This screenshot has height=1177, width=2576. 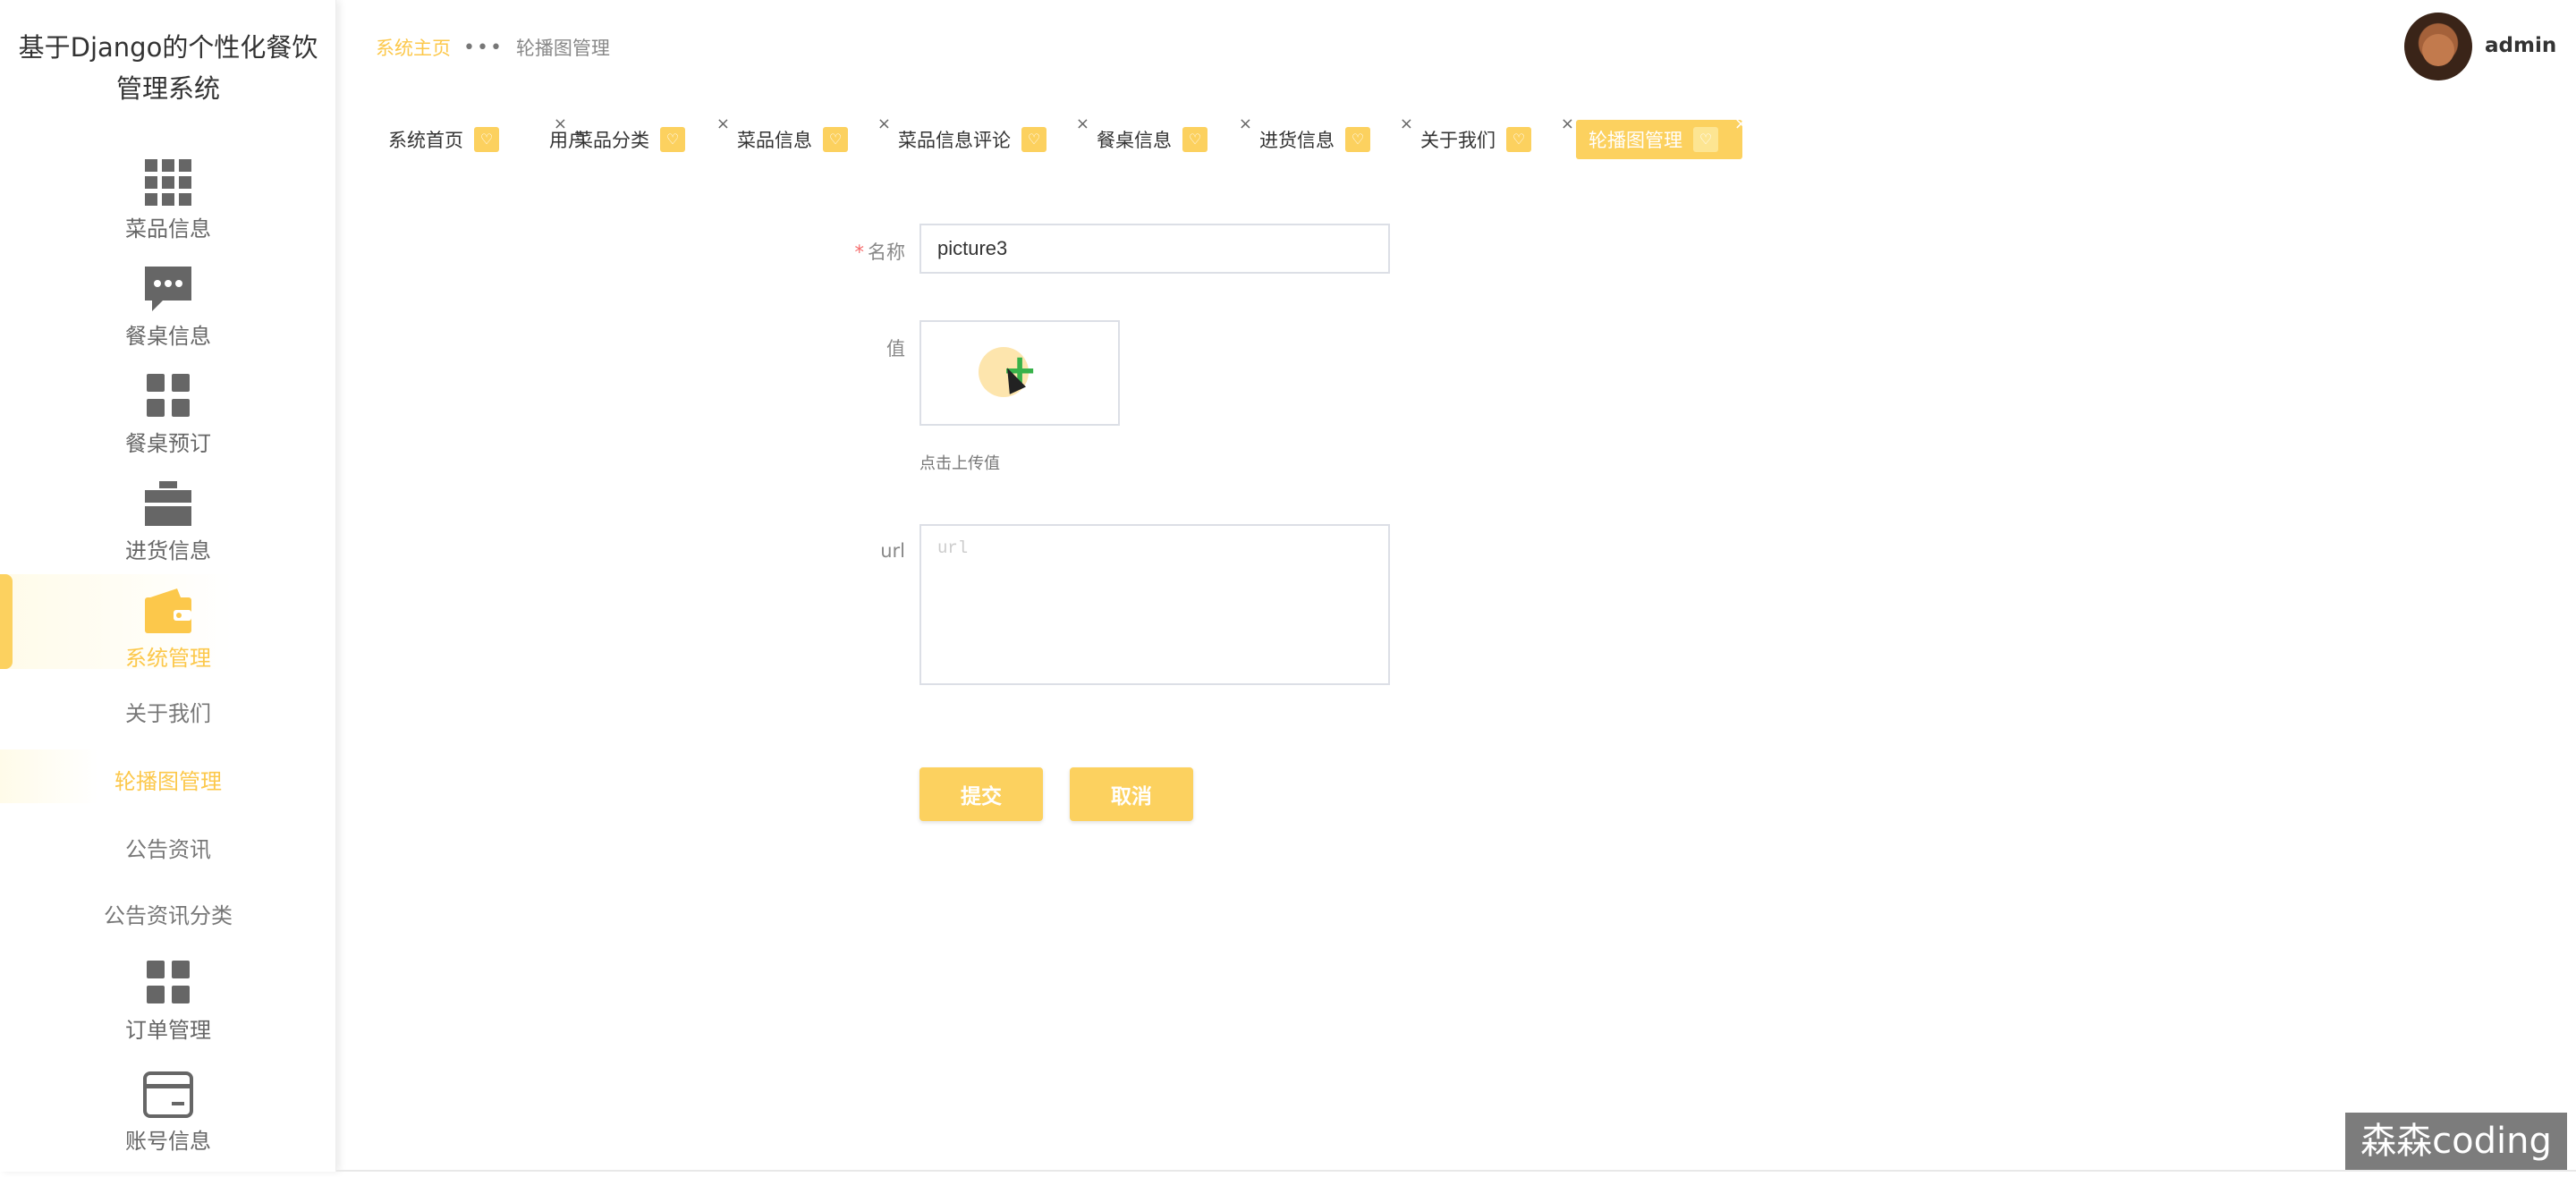 I want to click on name-field, so click(x=1154, y=249).